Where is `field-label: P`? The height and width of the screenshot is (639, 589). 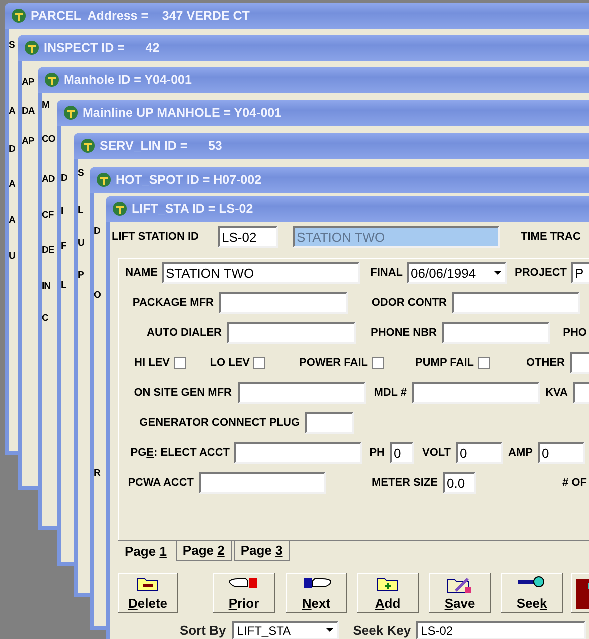
field-label: P is located at coordinates (81, 276).